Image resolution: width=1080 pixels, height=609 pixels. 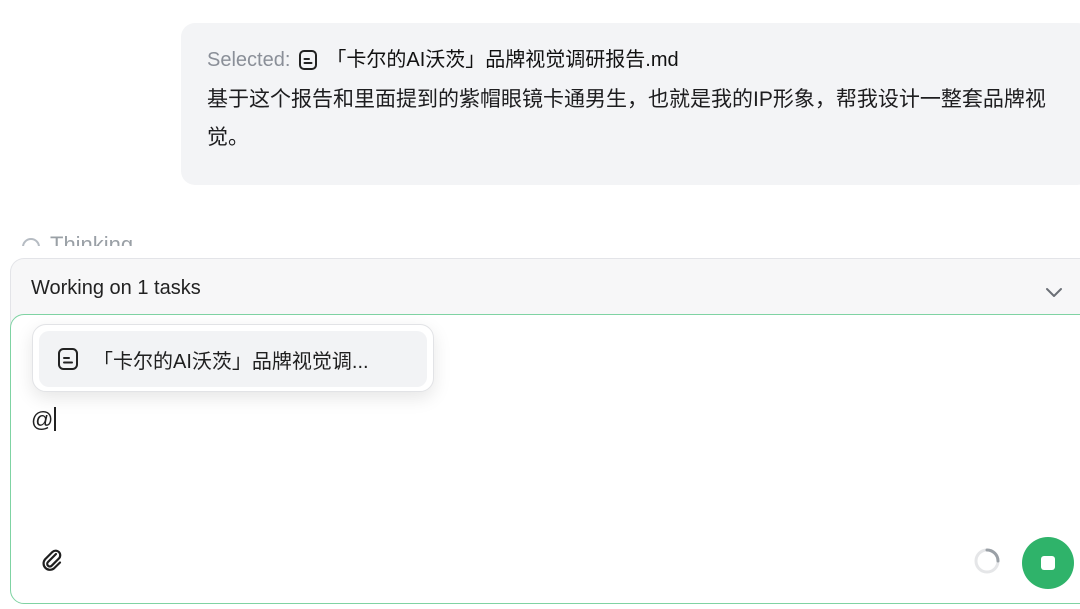 What do you see at coordinates (987, 561) in the screenshot?
I see `spinner-icon` at bounding box center [987, 561].